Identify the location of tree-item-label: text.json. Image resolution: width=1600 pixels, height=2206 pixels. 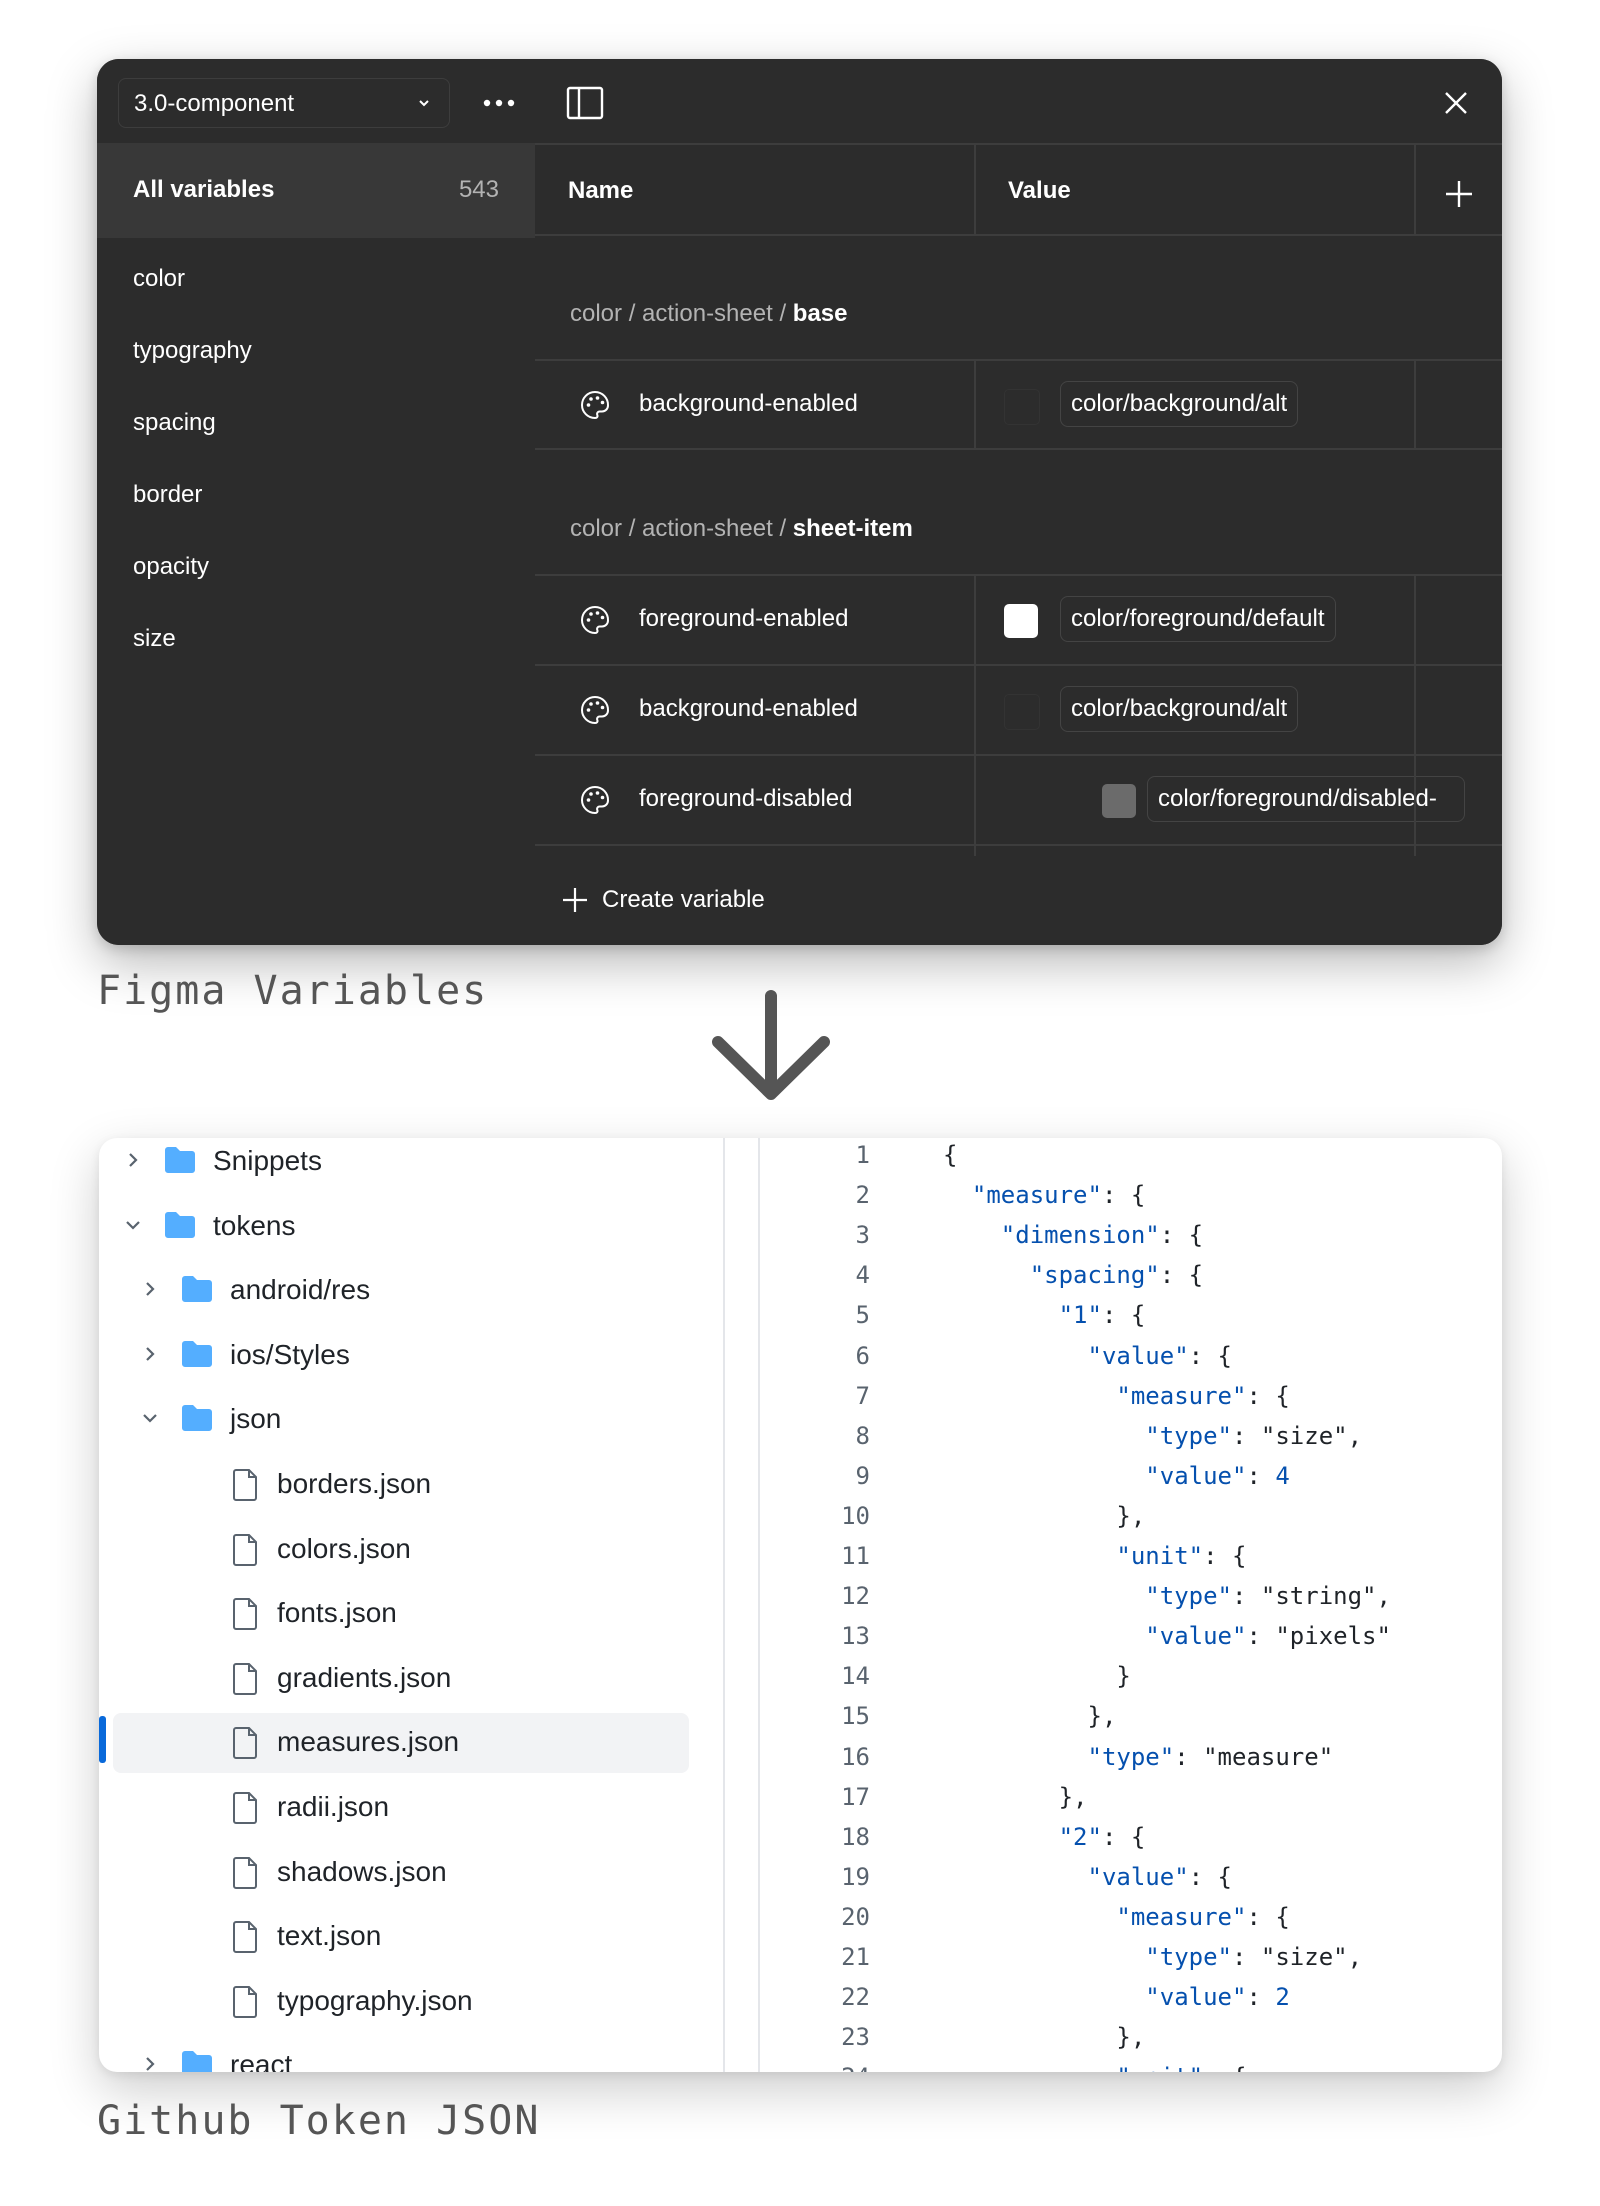
(329, 1936).